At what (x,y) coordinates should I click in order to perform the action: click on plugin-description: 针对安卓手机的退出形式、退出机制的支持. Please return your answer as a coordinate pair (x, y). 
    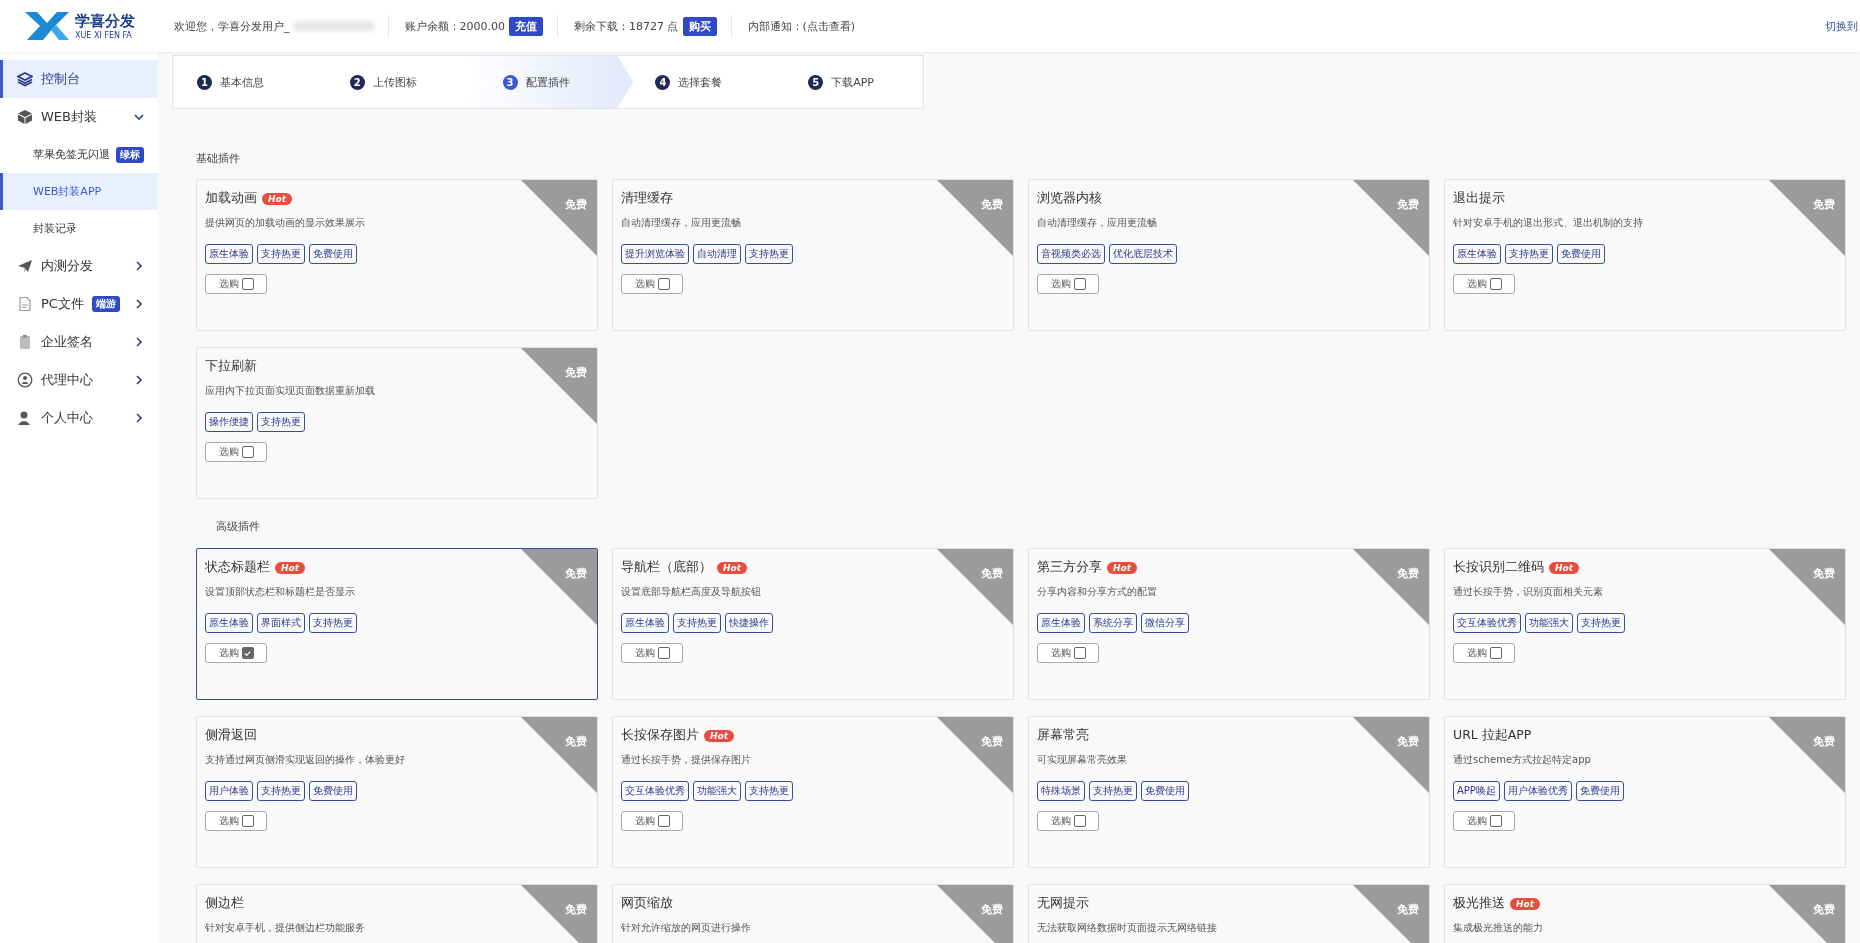
    Looking at the image, I should click on (1548, 223).